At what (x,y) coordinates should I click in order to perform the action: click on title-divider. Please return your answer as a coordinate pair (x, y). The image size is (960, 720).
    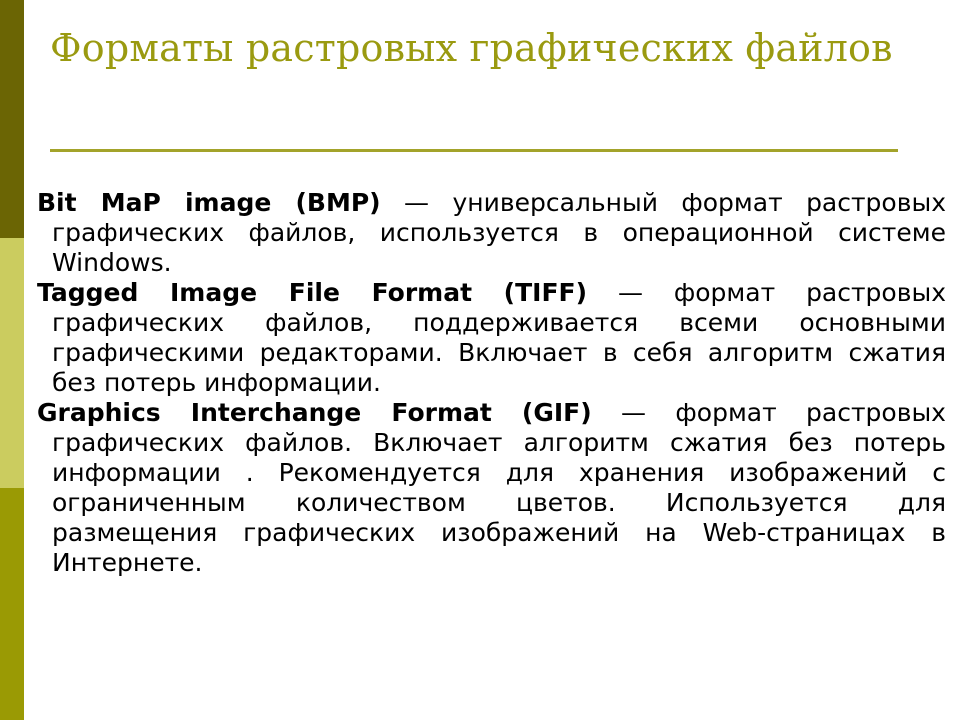
    Looking at the image, I should click on (474, 150).